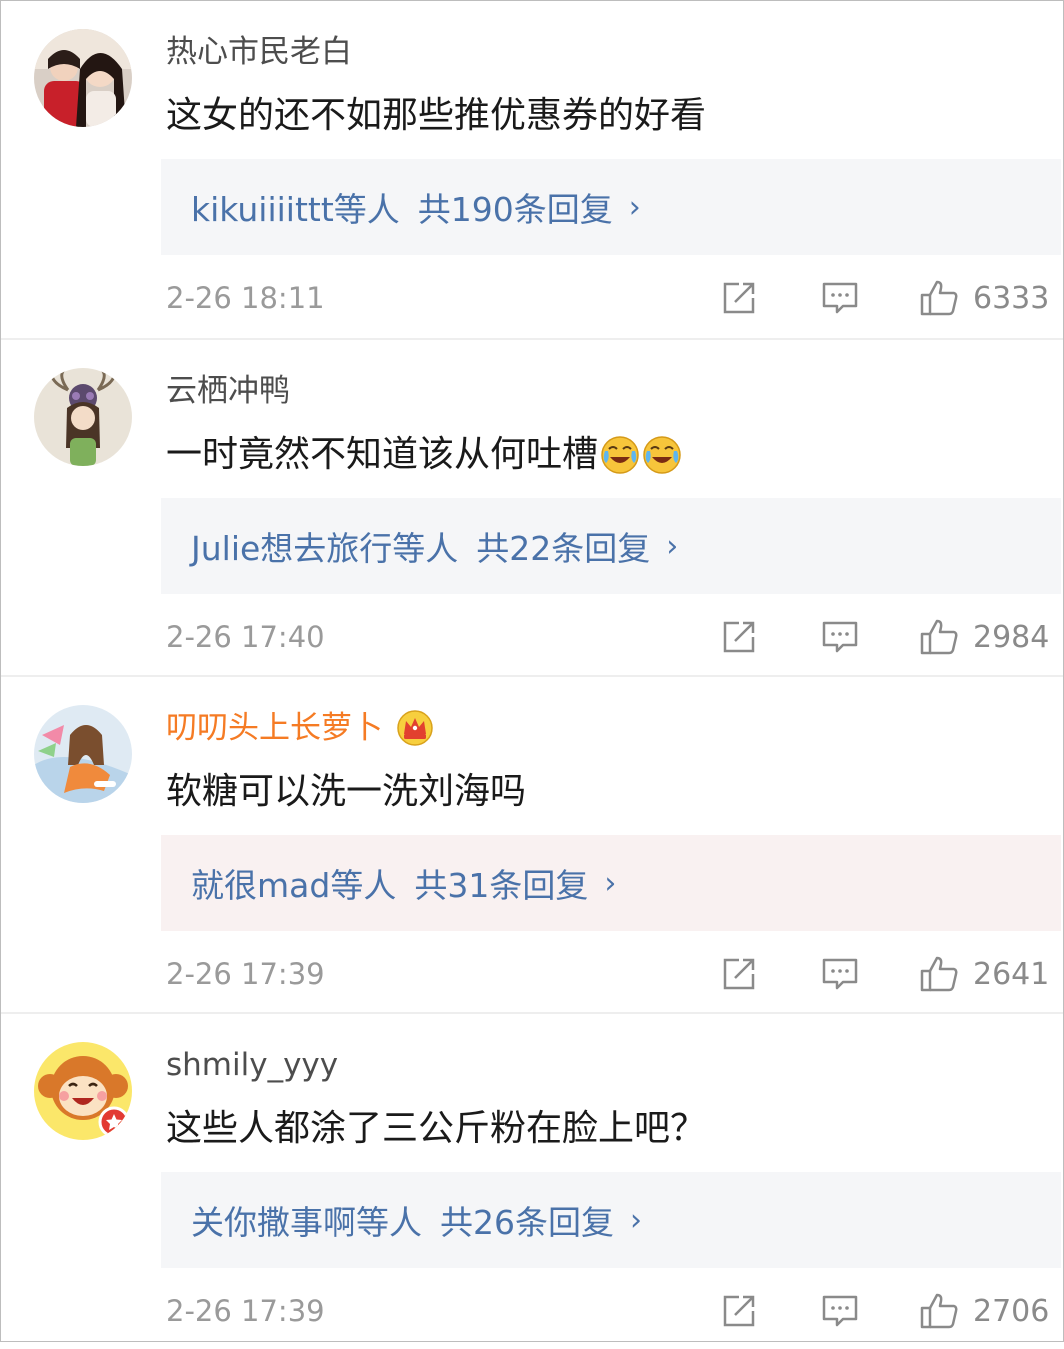 The width and height of the screenshot is (1064, 1349). Describe the element at coordinates (245, 298) in the screenshot. I see `timestamp: 2-26 18:11` at that location.